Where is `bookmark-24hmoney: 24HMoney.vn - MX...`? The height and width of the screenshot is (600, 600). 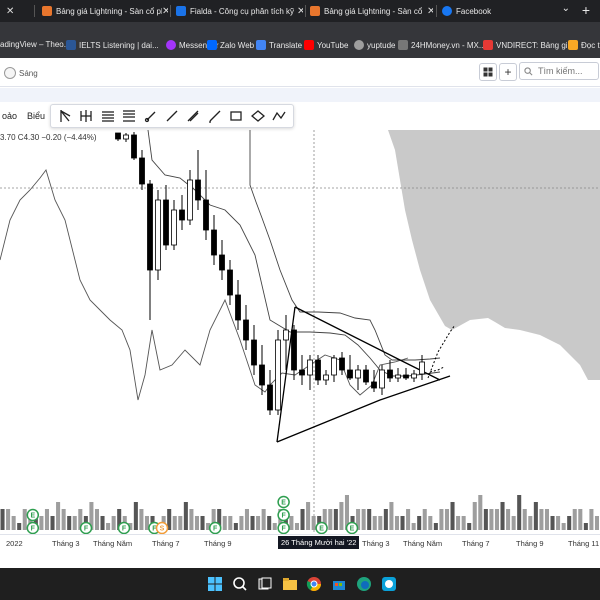 bookmark-24hmoney: 24HMoney.vn - MX... is located at coordinates (442, 45).